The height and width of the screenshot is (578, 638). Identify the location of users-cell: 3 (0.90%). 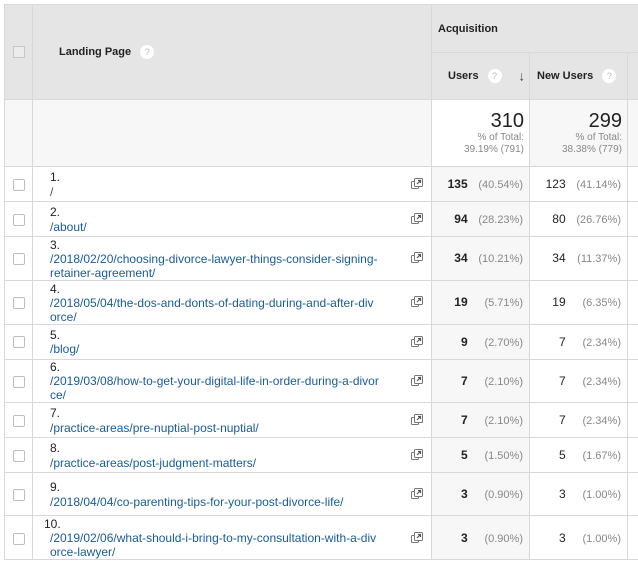
(480, 538).